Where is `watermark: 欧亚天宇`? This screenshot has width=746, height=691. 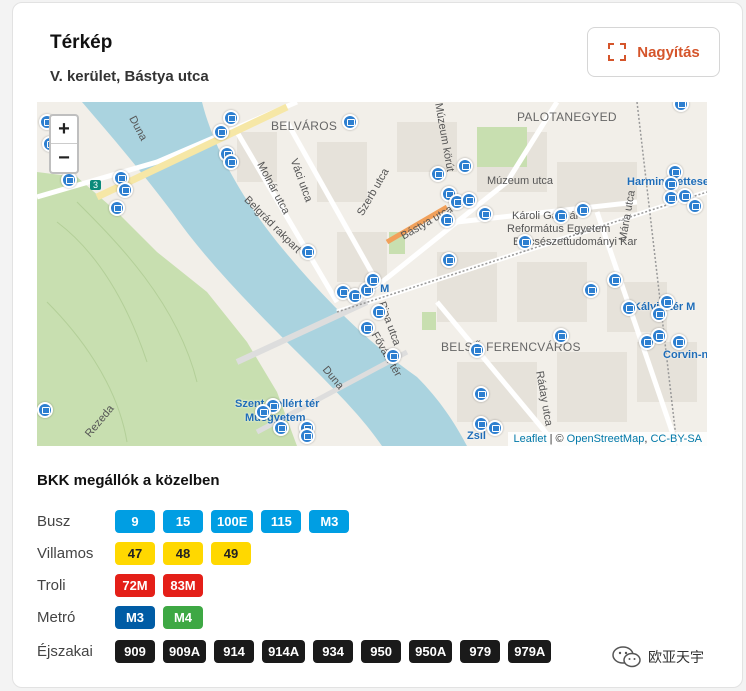 watermark: 欧亚天宇 is located at coordinates (658, 657).